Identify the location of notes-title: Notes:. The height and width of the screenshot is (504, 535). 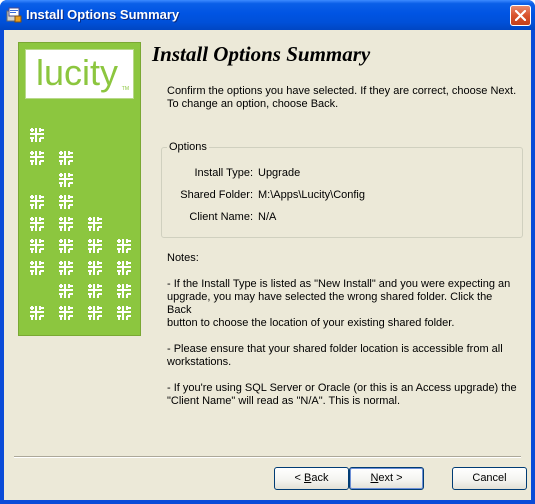
(183, 258).